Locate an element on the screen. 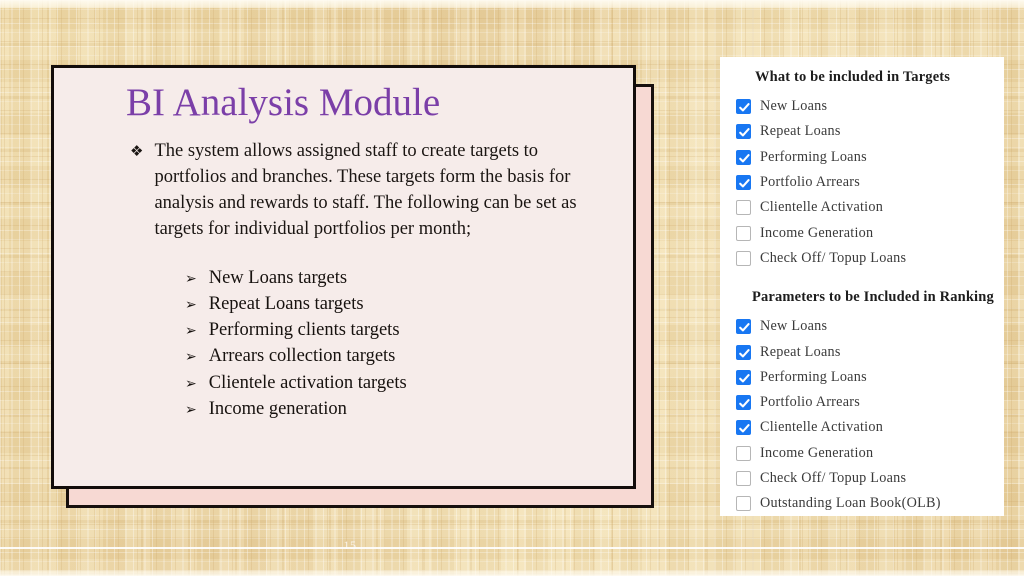 Image resolution: width=1024 pixels, height=576 pixels. list-item: ➢ Repeat Loans targets is located at coordinates (296, 304).